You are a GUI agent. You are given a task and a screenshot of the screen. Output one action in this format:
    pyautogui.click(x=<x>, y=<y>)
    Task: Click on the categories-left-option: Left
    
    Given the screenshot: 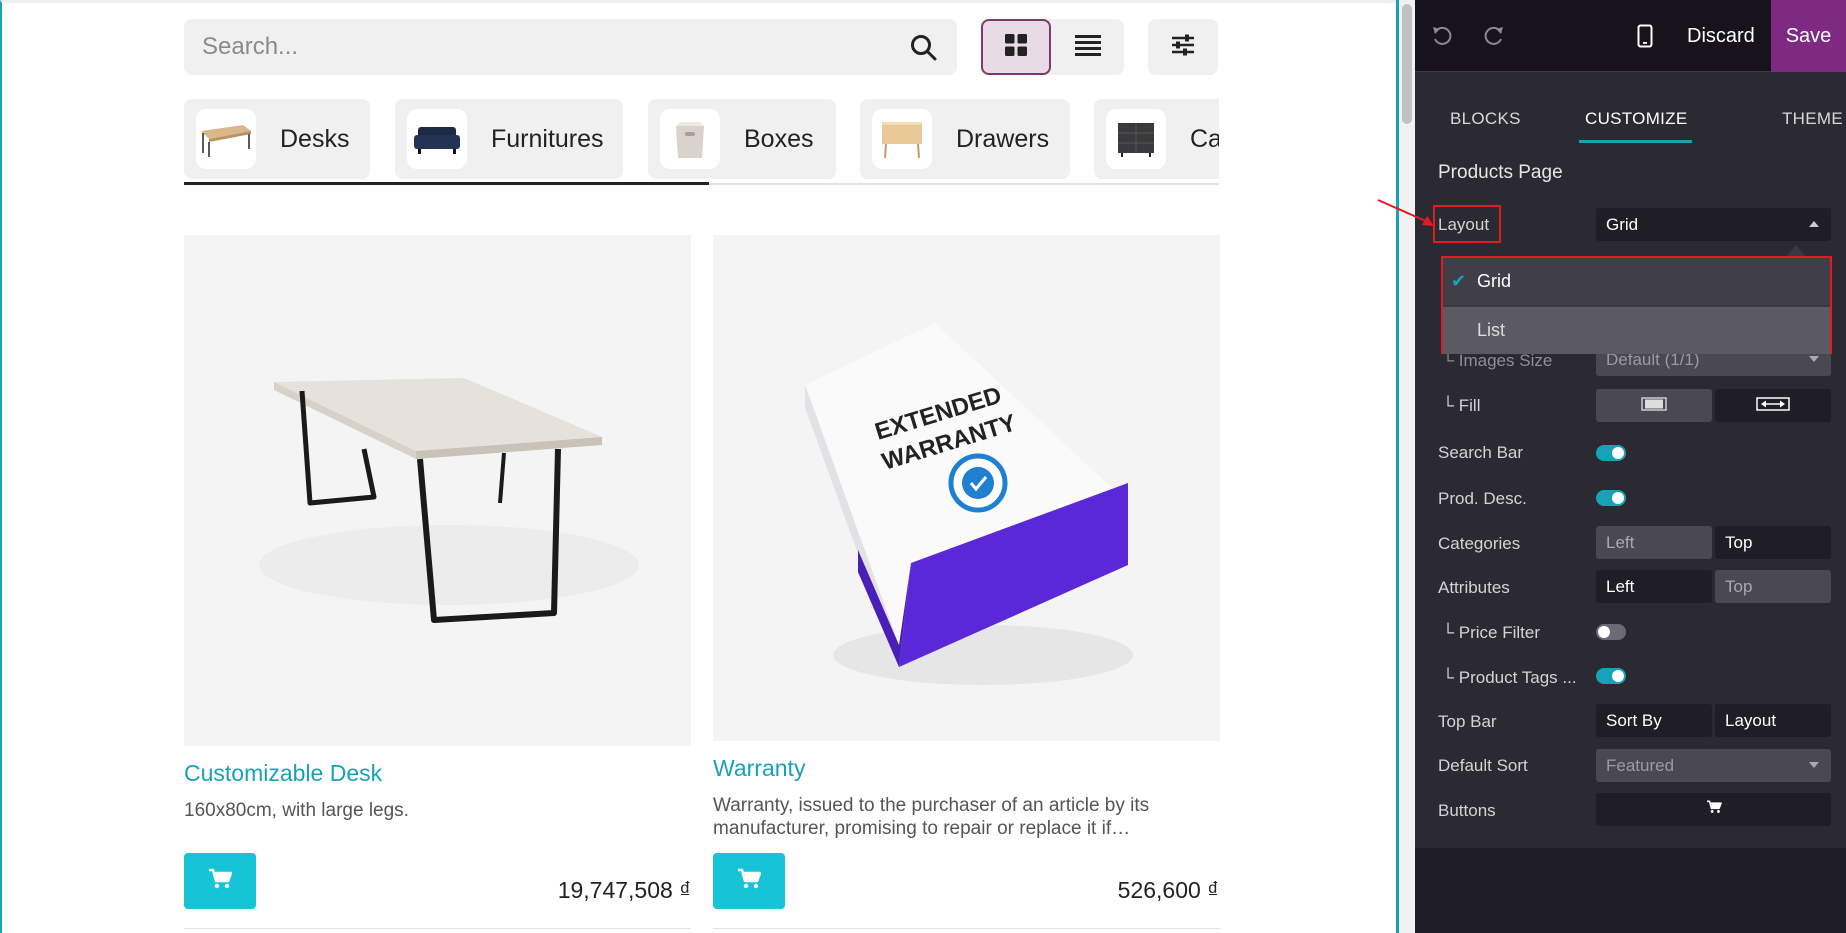 What is the action you would take?
    pyautogui.click(x=1654, y=542)
    